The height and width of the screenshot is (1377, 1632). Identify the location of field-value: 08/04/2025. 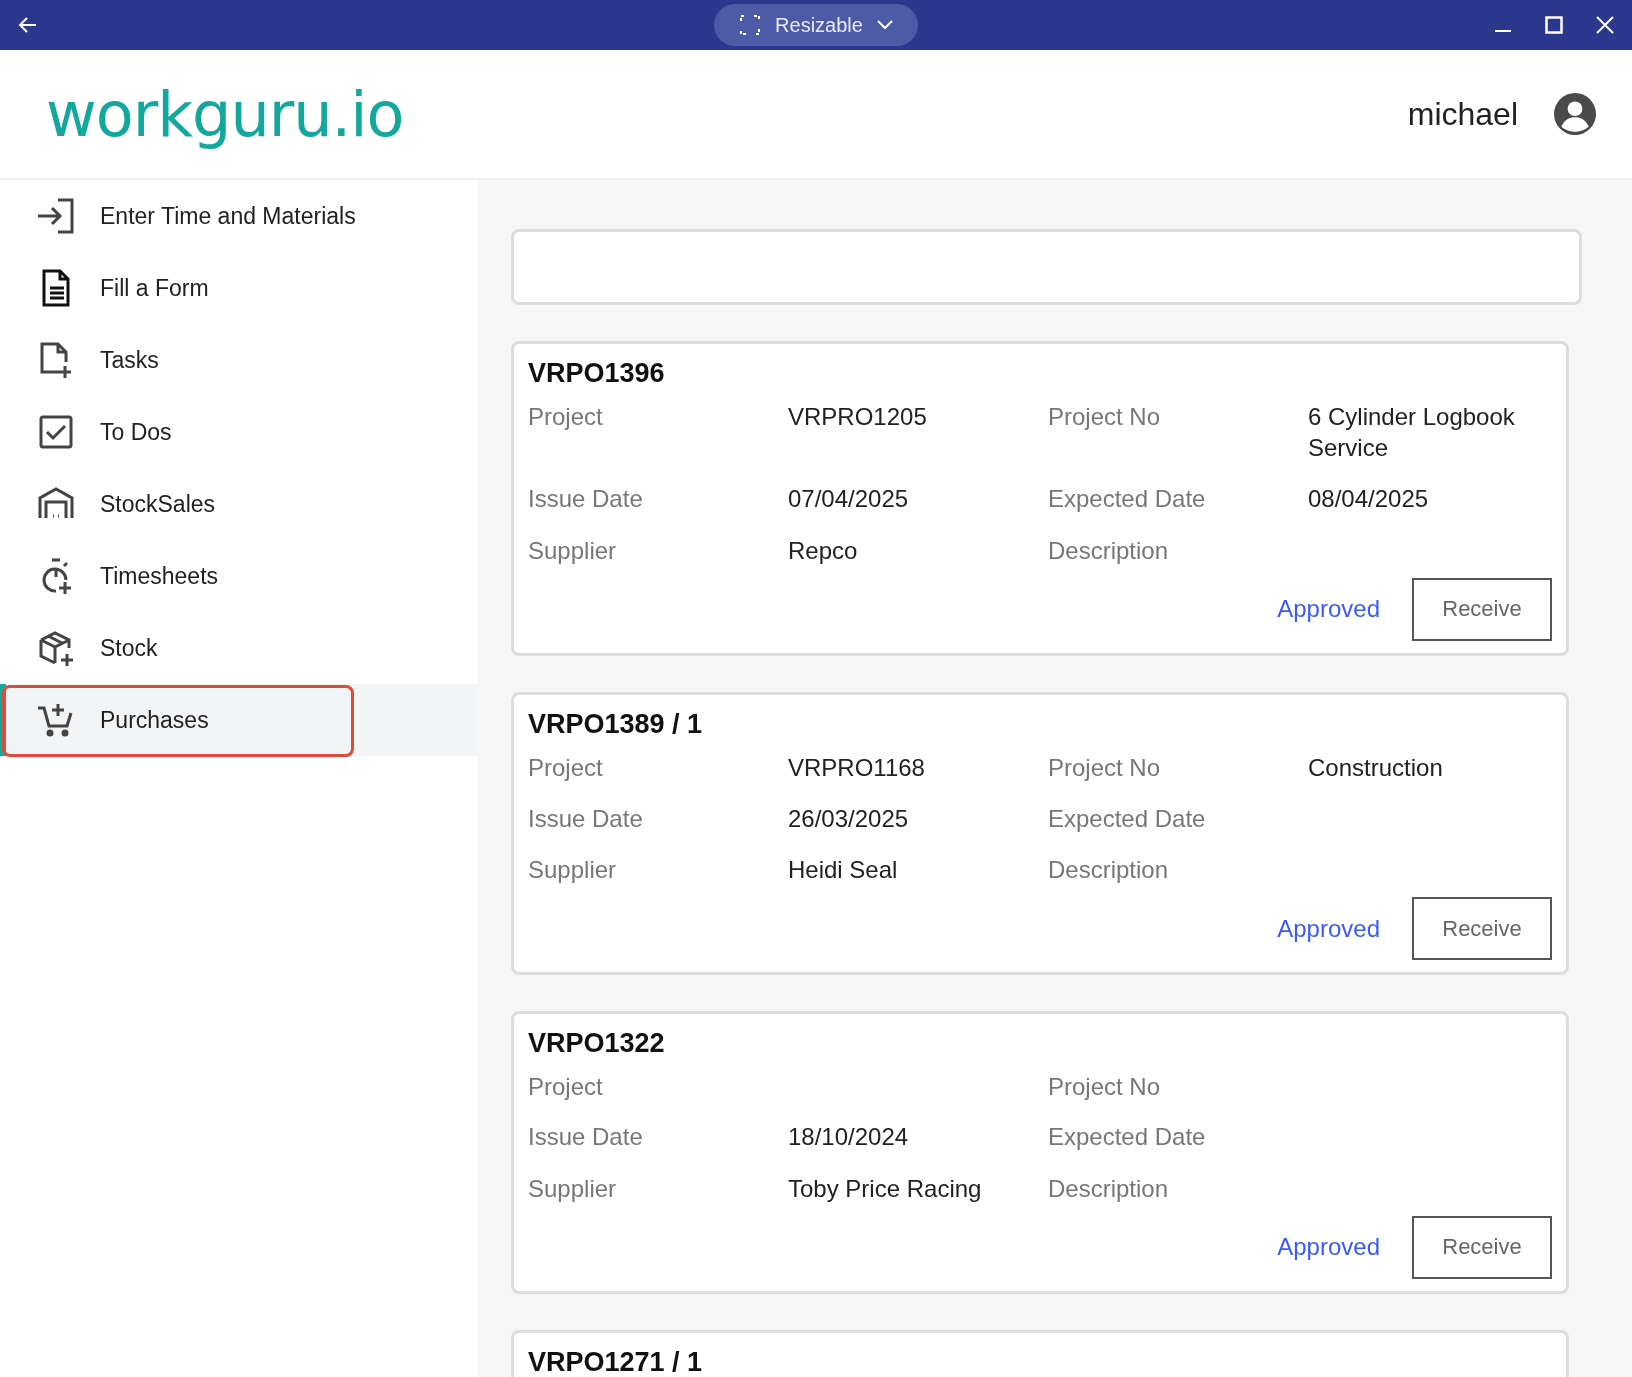
(1369, 499).